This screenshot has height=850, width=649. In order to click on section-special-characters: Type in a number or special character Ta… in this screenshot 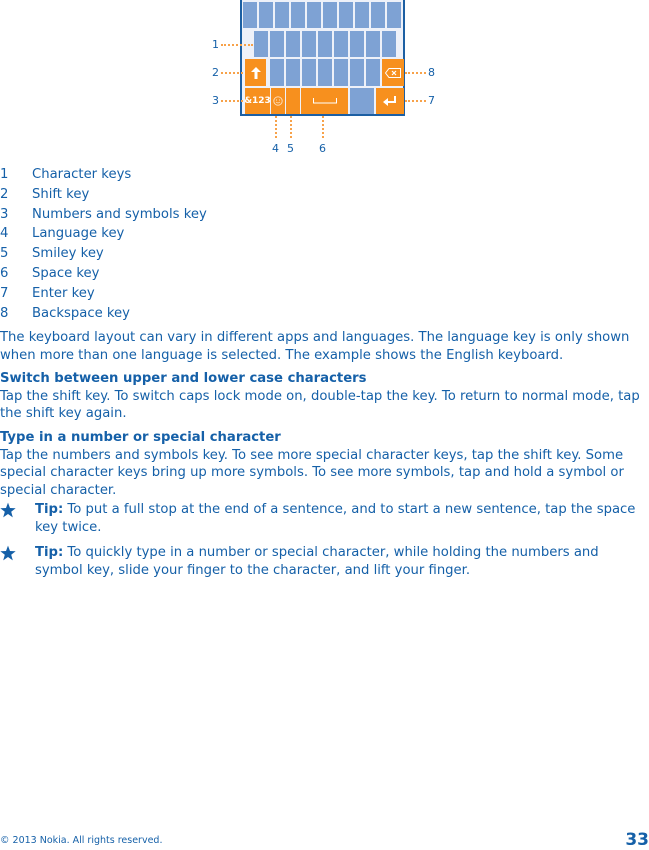, I will do `click(324, 464)`.